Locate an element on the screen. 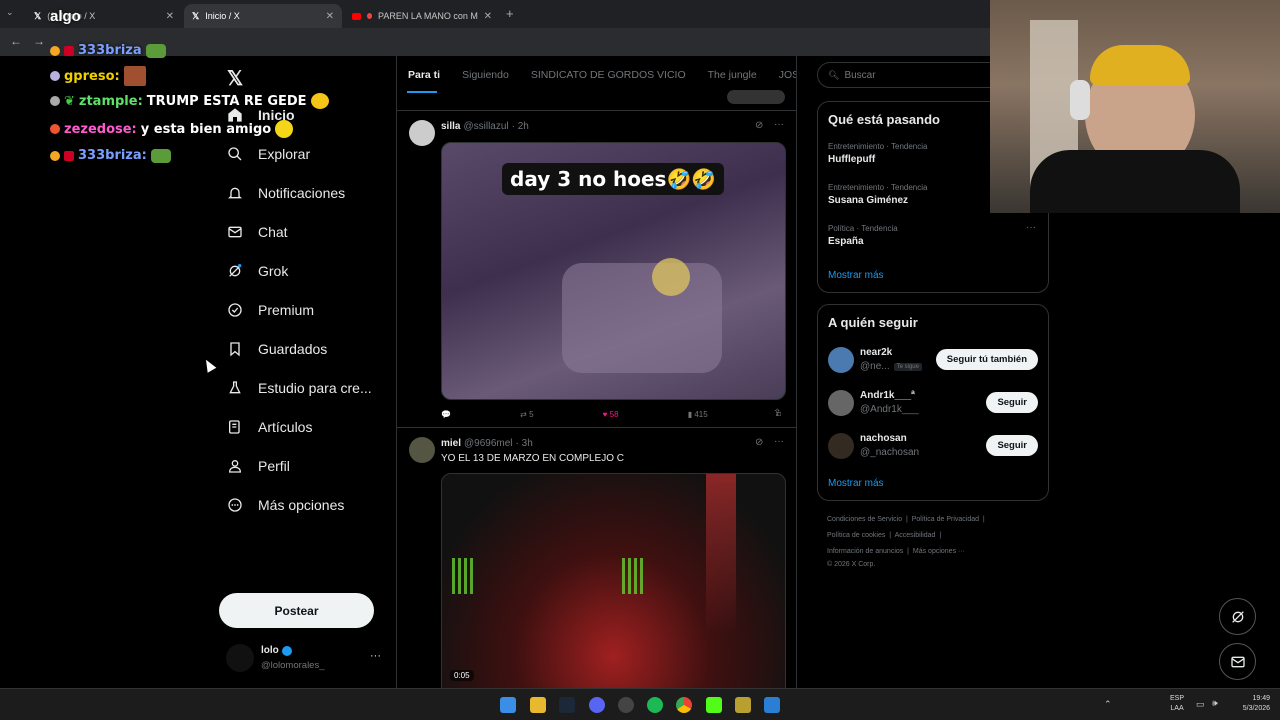  more-icon is located at coordinates (235, 505).